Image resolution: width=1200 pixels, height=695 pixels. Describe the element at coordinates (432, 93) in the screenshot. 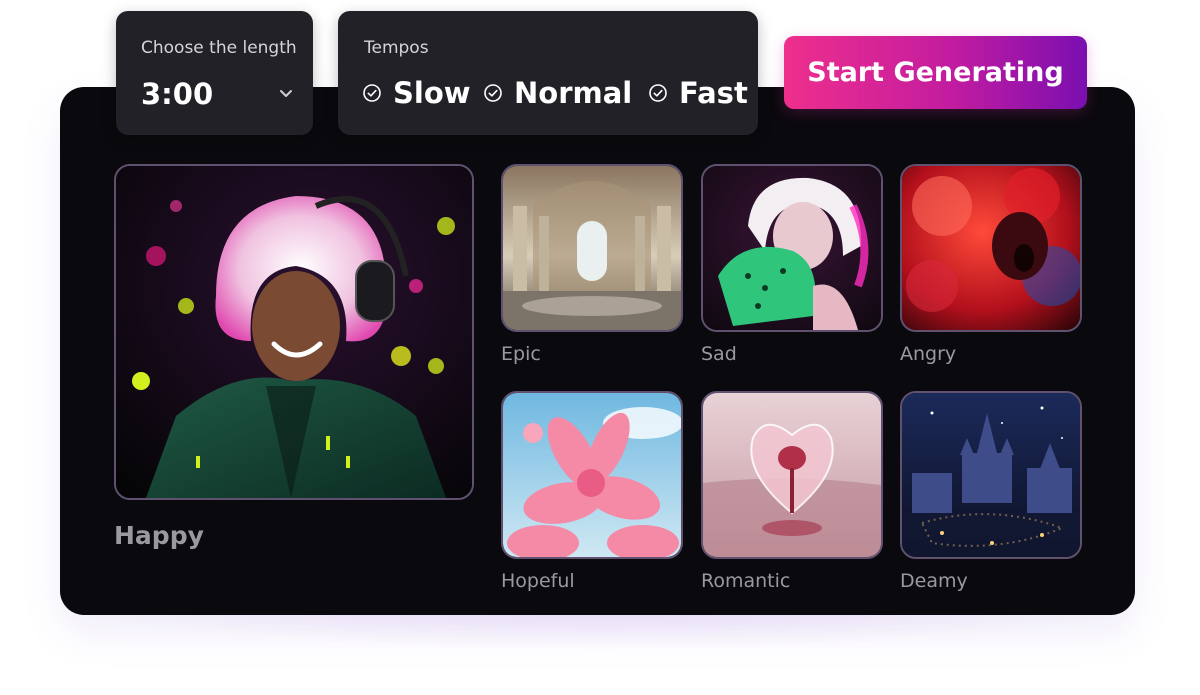

I see `tempo-option-label: Slow` at that location.